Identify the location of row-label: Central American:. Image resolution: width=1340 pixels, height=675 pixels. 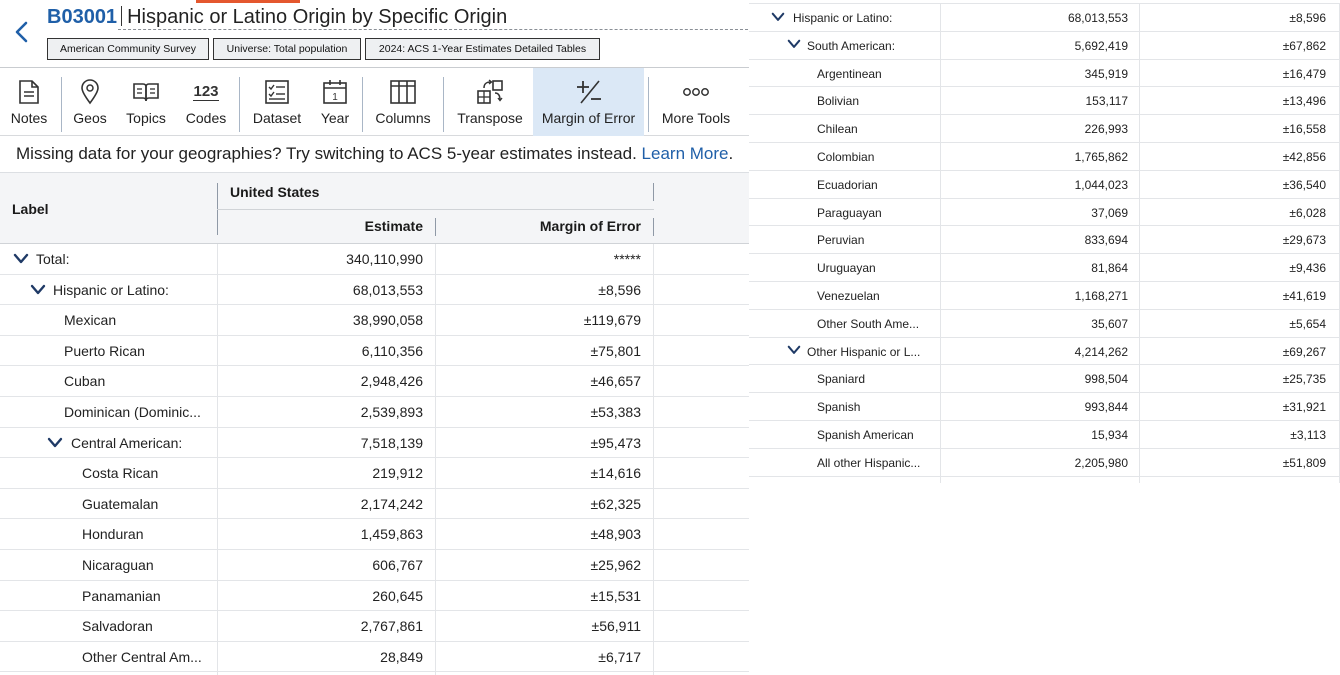
(127, 442).